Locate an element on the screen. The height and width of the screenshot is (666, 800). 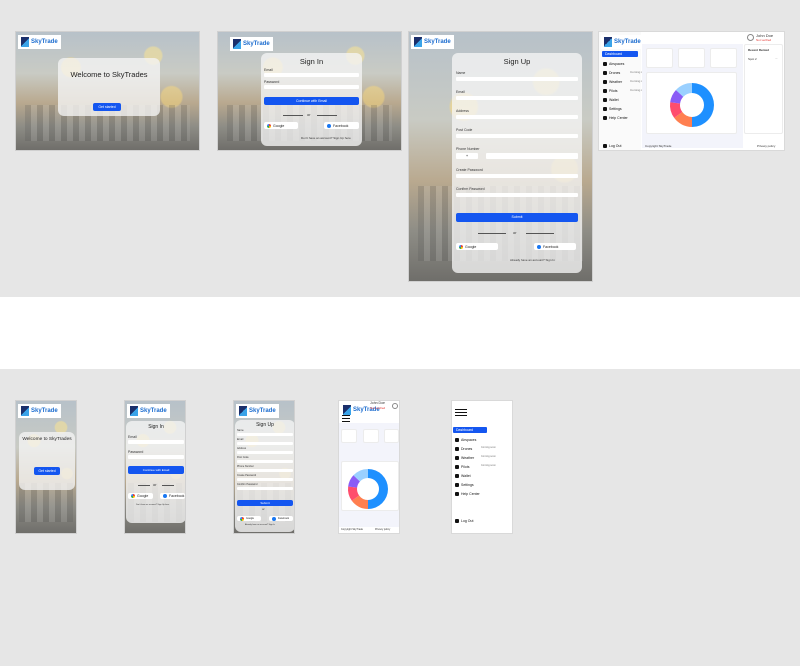
panel-item: Spot 2 is located at coordinates (752, 59).